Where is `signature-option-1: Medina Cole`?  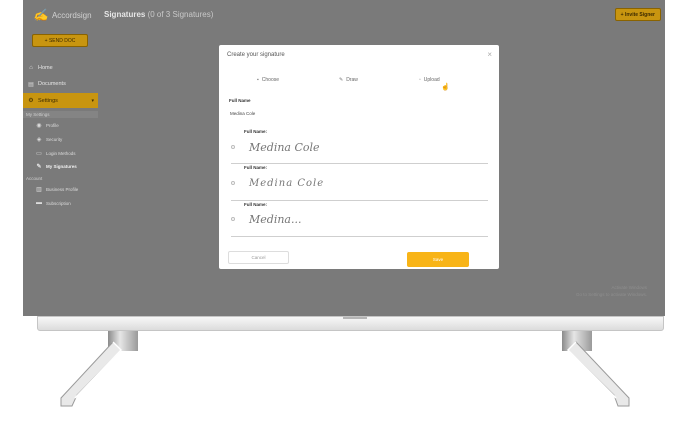 signature-option-1: Medina Cole is located at coordinates (284, 147).